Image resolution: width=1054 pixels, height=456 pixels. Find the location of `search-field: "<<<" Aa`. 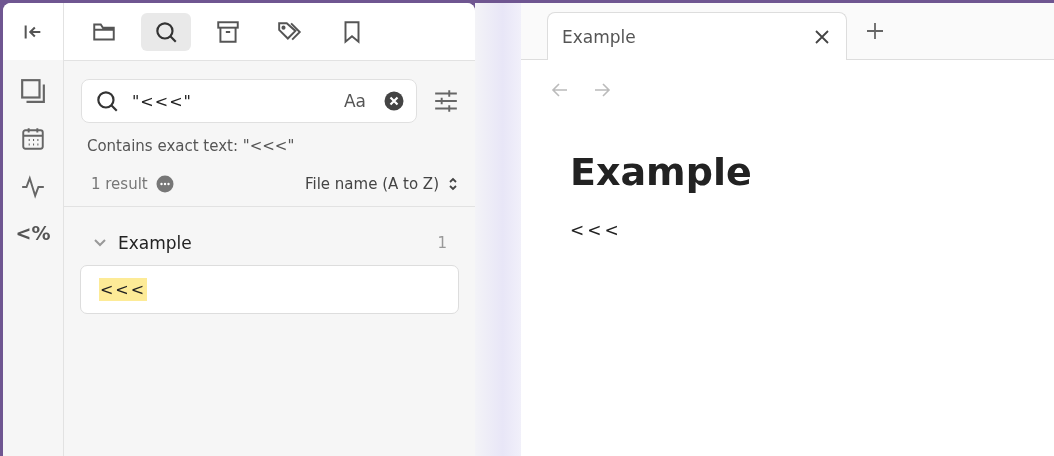

search-field: "<<<" Aa is located at coordinates (248, 101).